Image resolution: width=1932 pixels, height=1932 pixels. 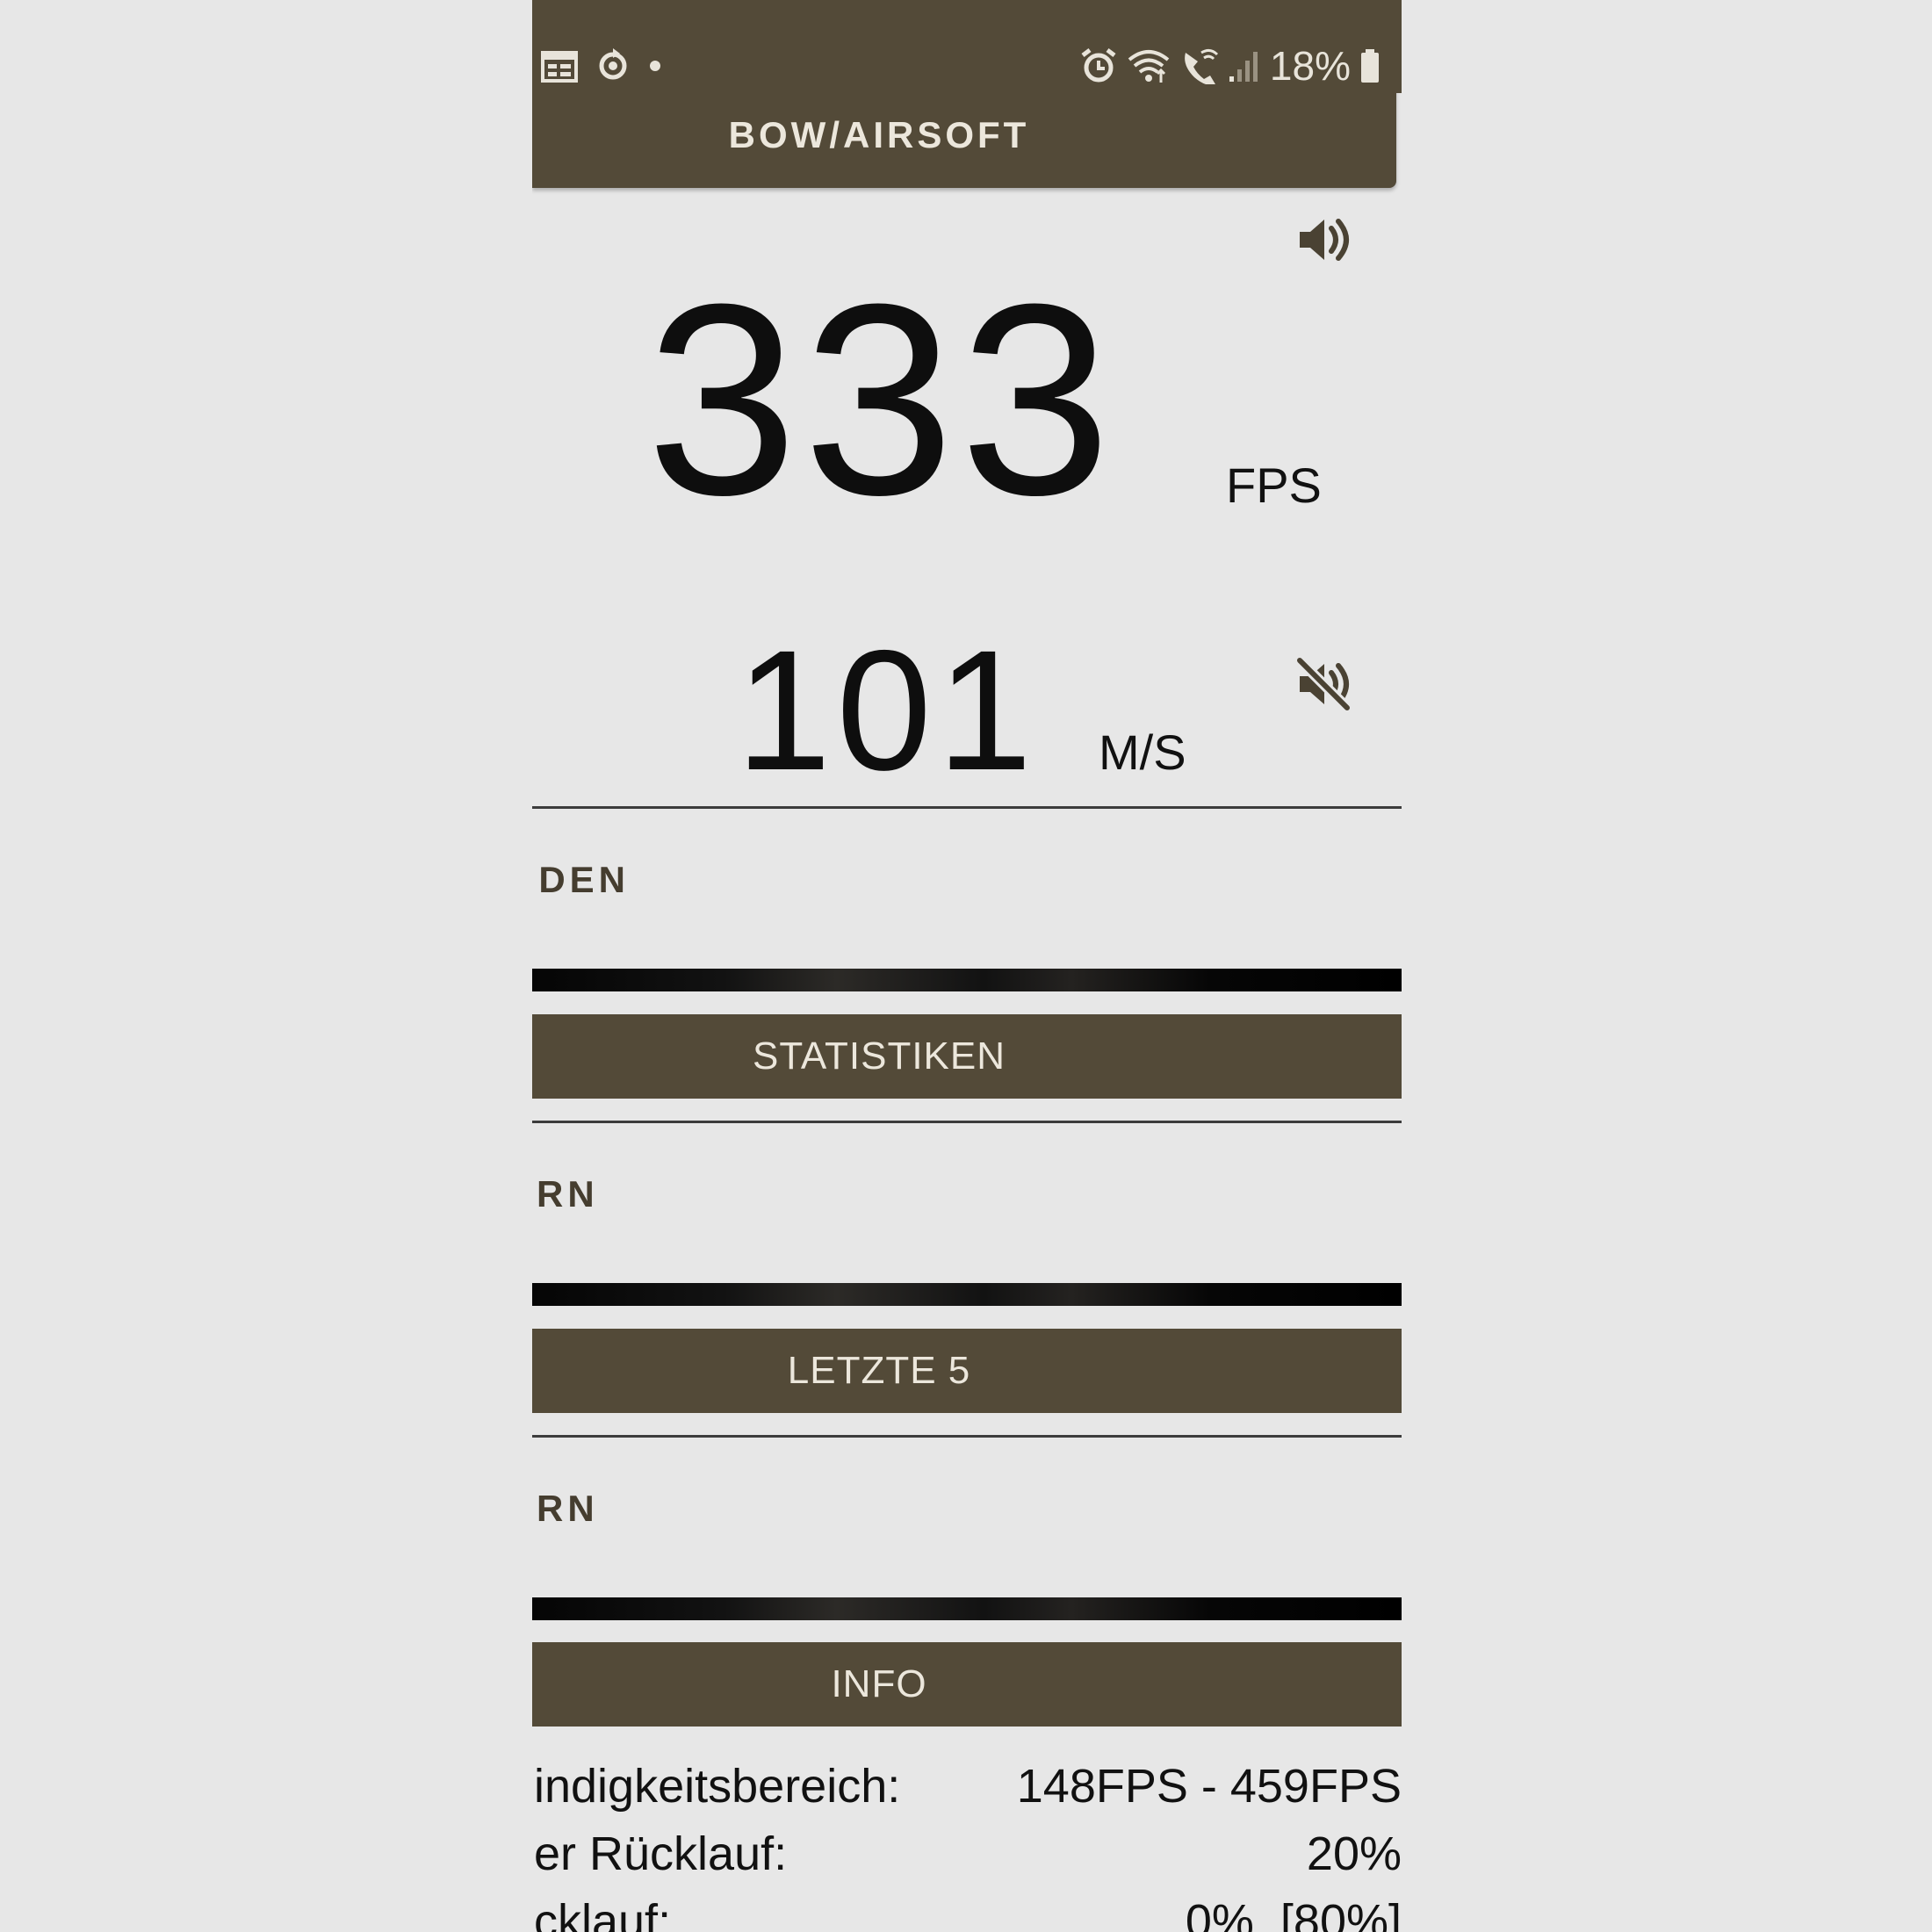 What do you see at coordinates (1324, 239) in the screenshot?
I see `speaker-on-icon` at bounding box center [1324, 239].